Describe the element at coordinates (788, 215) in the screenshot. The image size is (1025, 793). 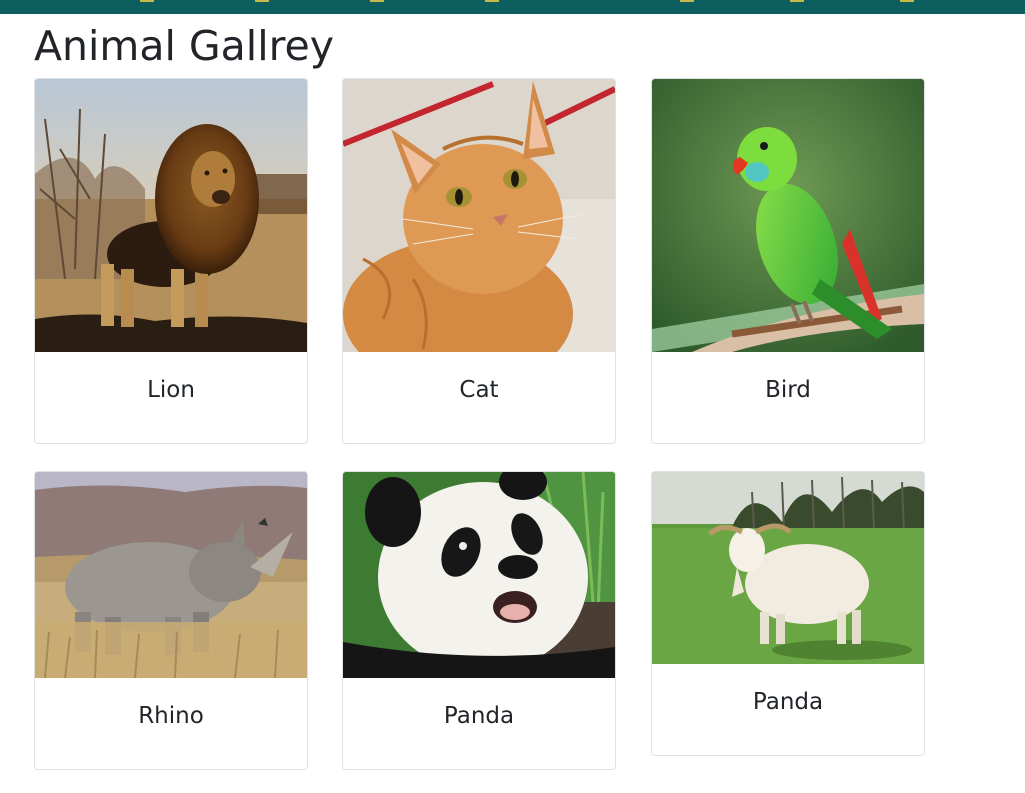
I see `parrot-photo` at that location.